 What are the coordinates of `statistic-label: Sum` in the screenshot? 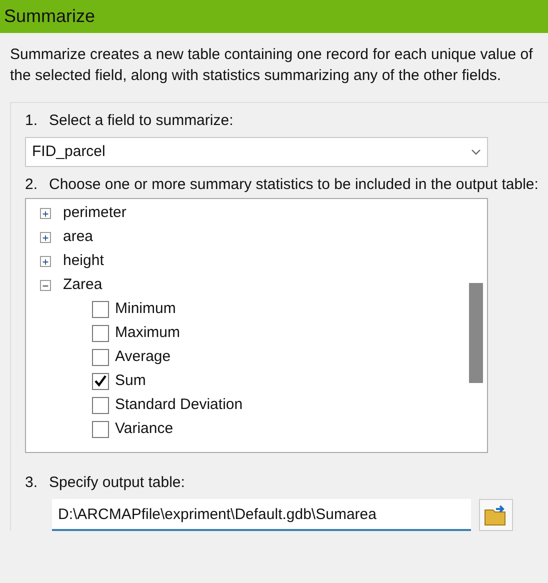 It's located at (130, 380).